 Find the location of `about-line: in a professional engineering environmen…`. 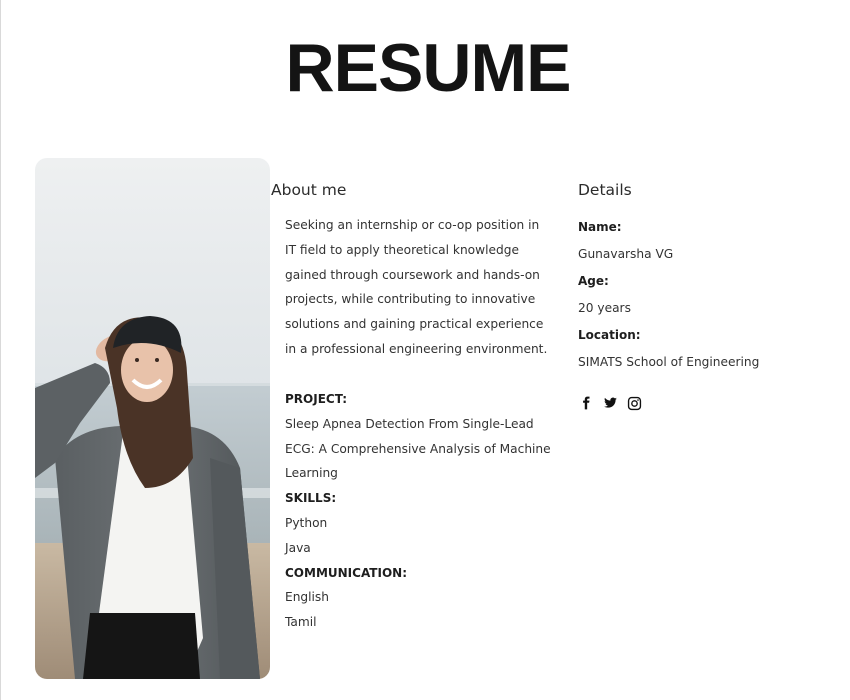

about-line: in a professional engineering environmen… is located at coordinates (416, 348).